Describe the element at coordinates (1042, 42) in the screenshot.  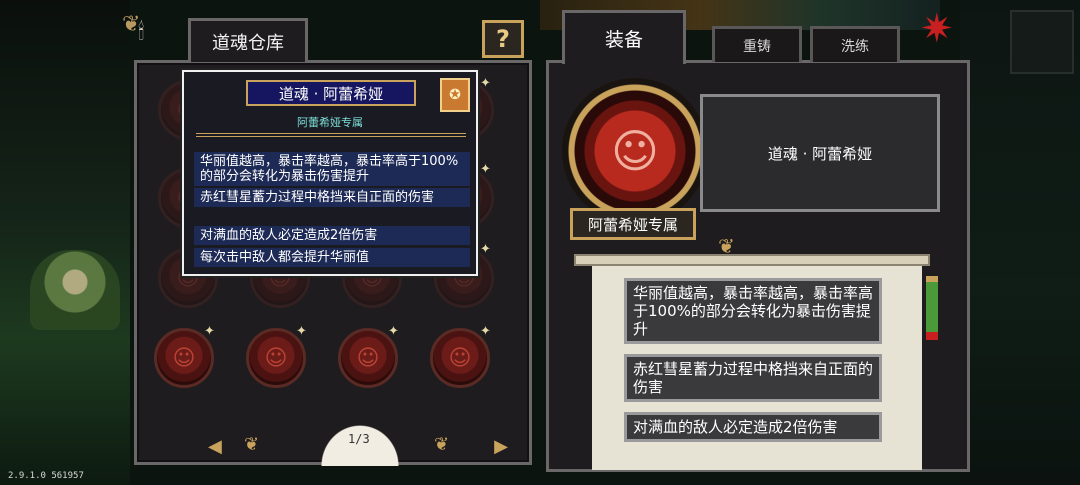
I see `corner-emblem` at that location.